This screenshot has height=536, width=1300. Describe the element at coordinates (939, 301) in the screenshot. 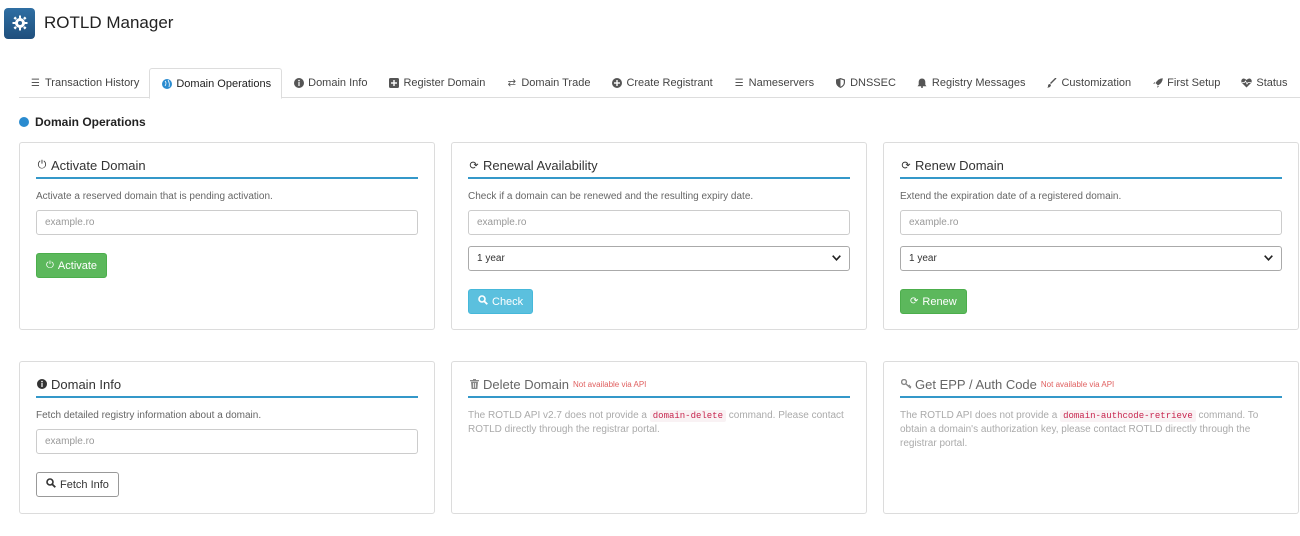

I see `button-label: Renew` at that location.